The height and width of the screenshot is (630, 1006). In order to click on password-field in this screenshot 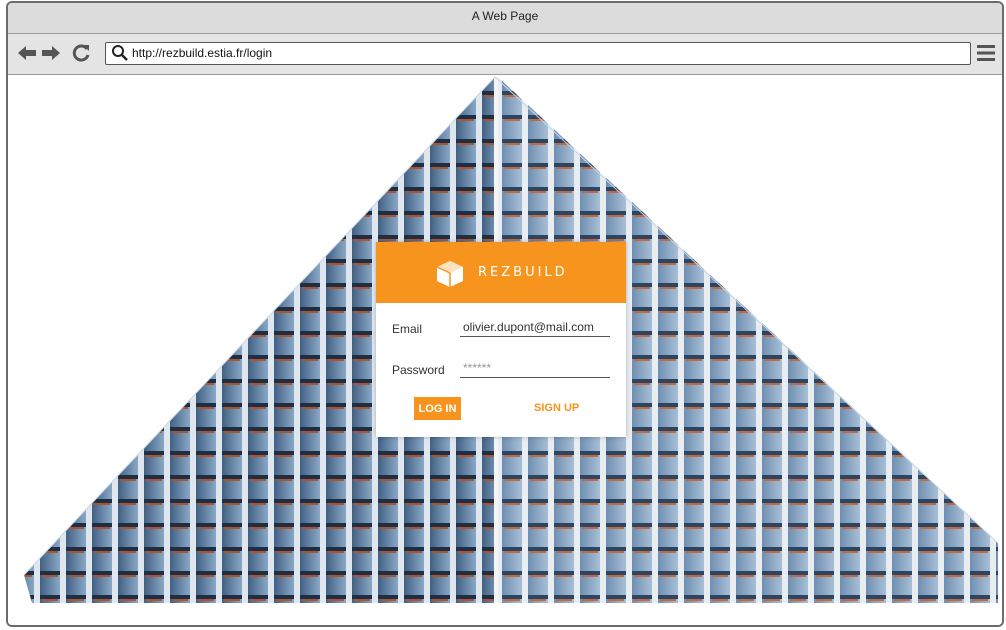, I will do `click(535, 368)`.